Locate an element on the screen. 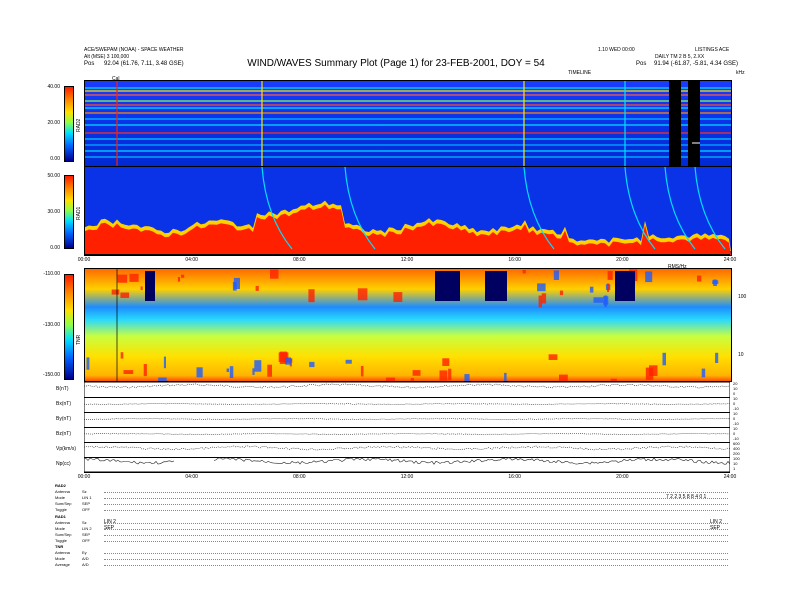  tnr-ylabel: TNR is located at coordinates (79, 339).